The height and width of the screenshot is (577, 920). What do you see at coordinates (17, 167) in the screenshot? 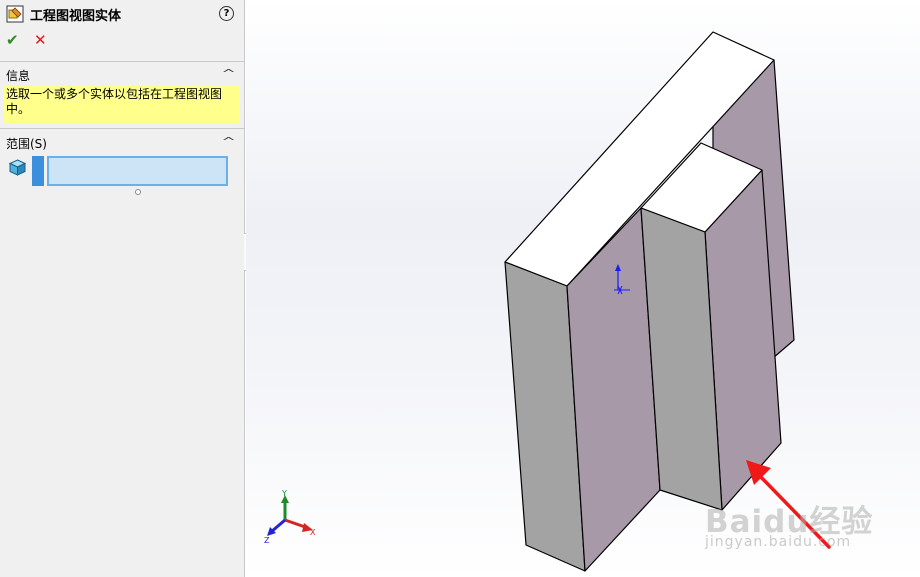
I see `solid-body-icon` at bounding box center [17, 167].